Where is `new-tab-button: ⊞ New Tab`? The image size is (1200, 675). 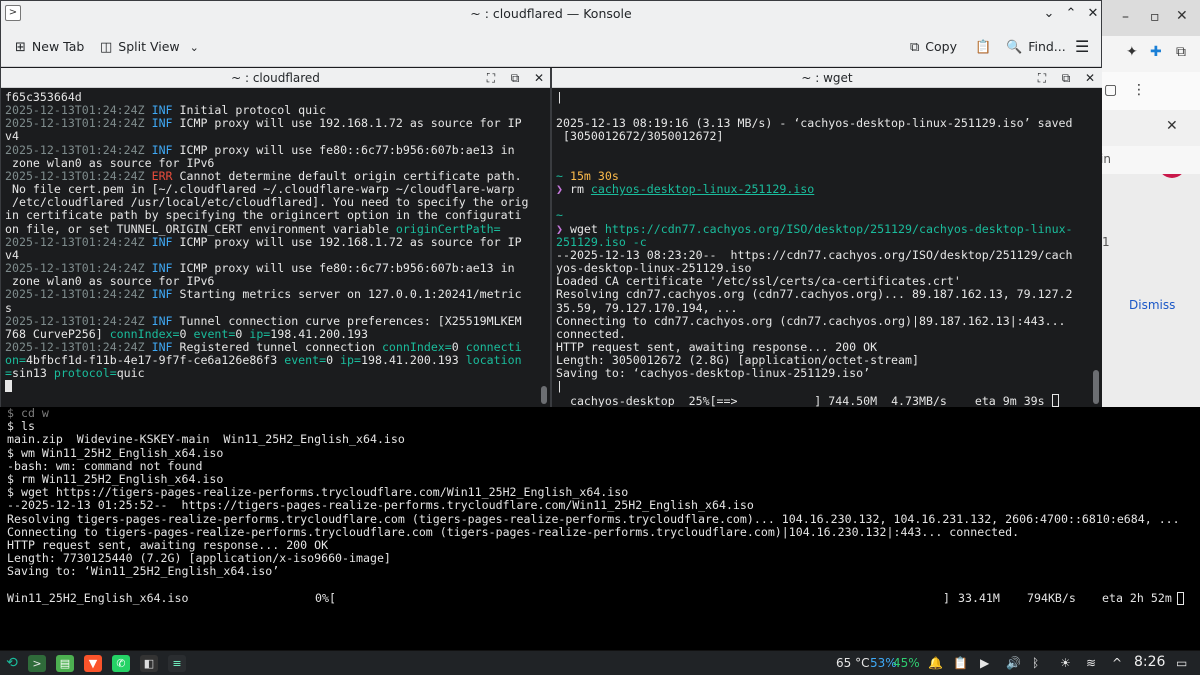
new-tab-button: ⊞ New Tab is located at coordinates (49, 47).